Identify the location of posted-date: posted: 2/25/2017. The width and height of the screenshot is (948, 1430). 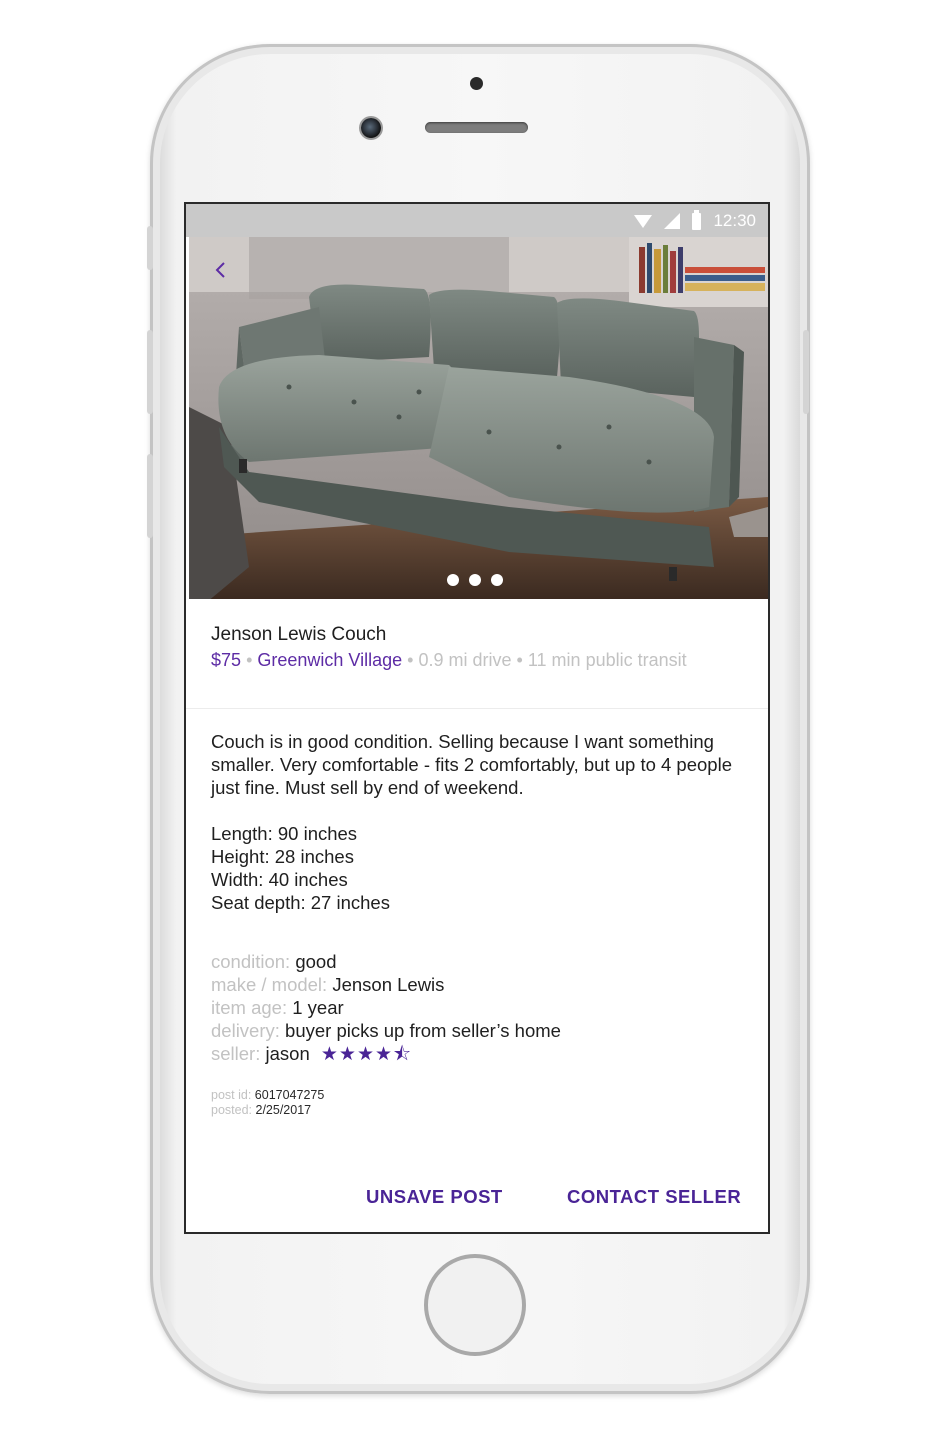
(267, 1110).